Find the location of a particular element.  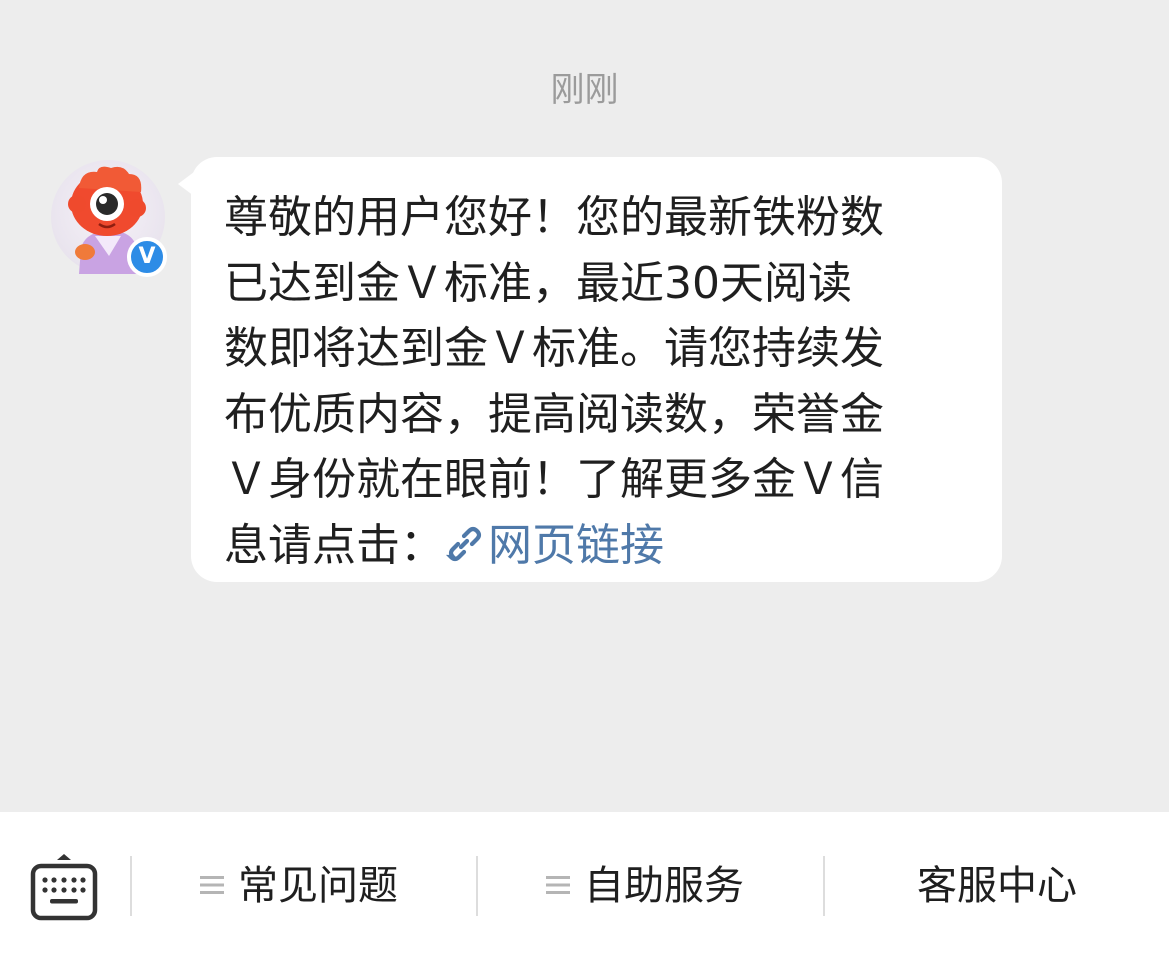

web-link-label: 网页链接 is located at coordinates (576, 545).